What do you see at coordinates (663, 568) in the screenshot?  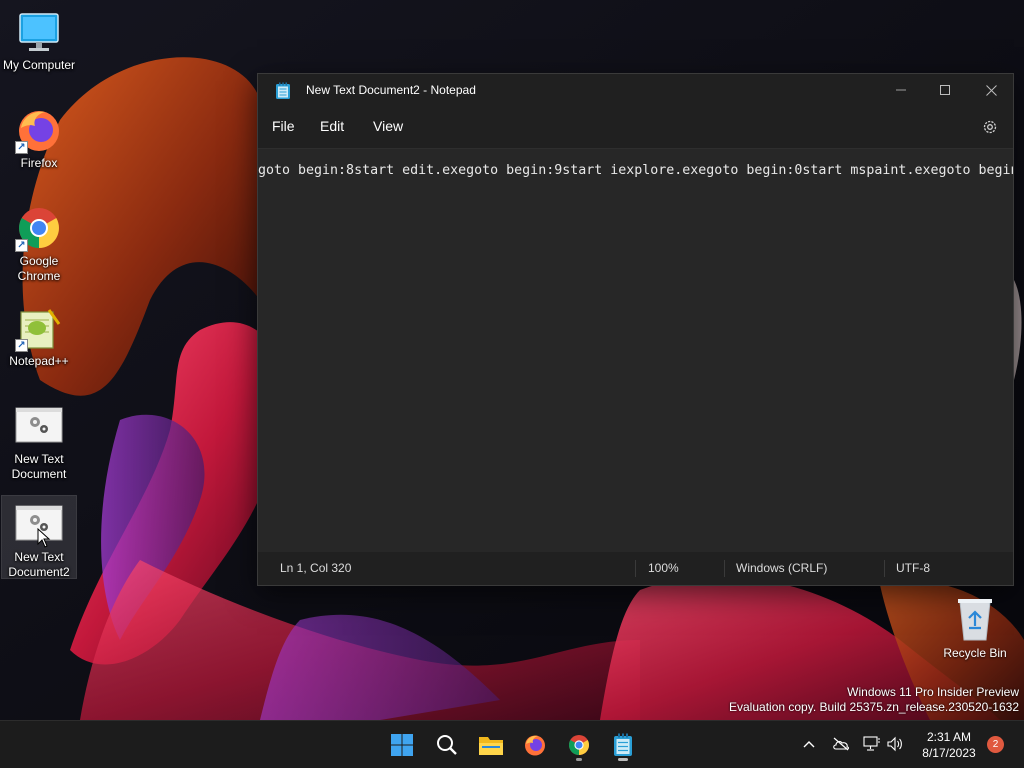 I see `status-zoom: 100%` at bounding box center [663, 568].